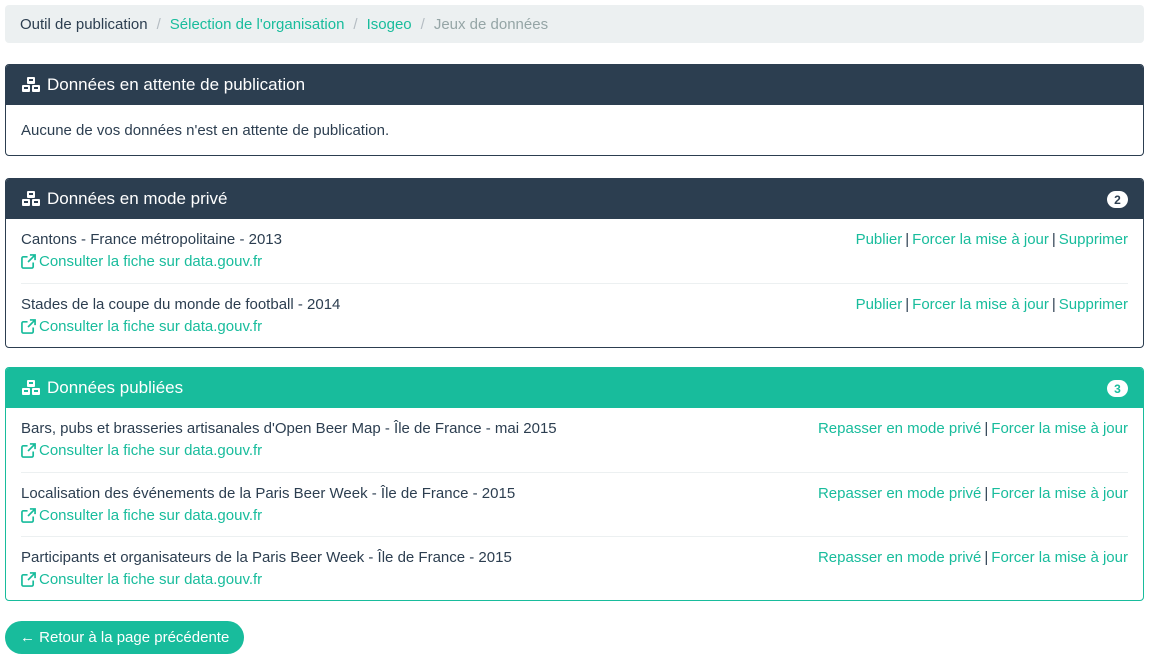  What do you see at coordinates (574, 85) in the screenshot?
I see `pending-panel-heading: Données en attente de publication` at bounding box center [574, 85].